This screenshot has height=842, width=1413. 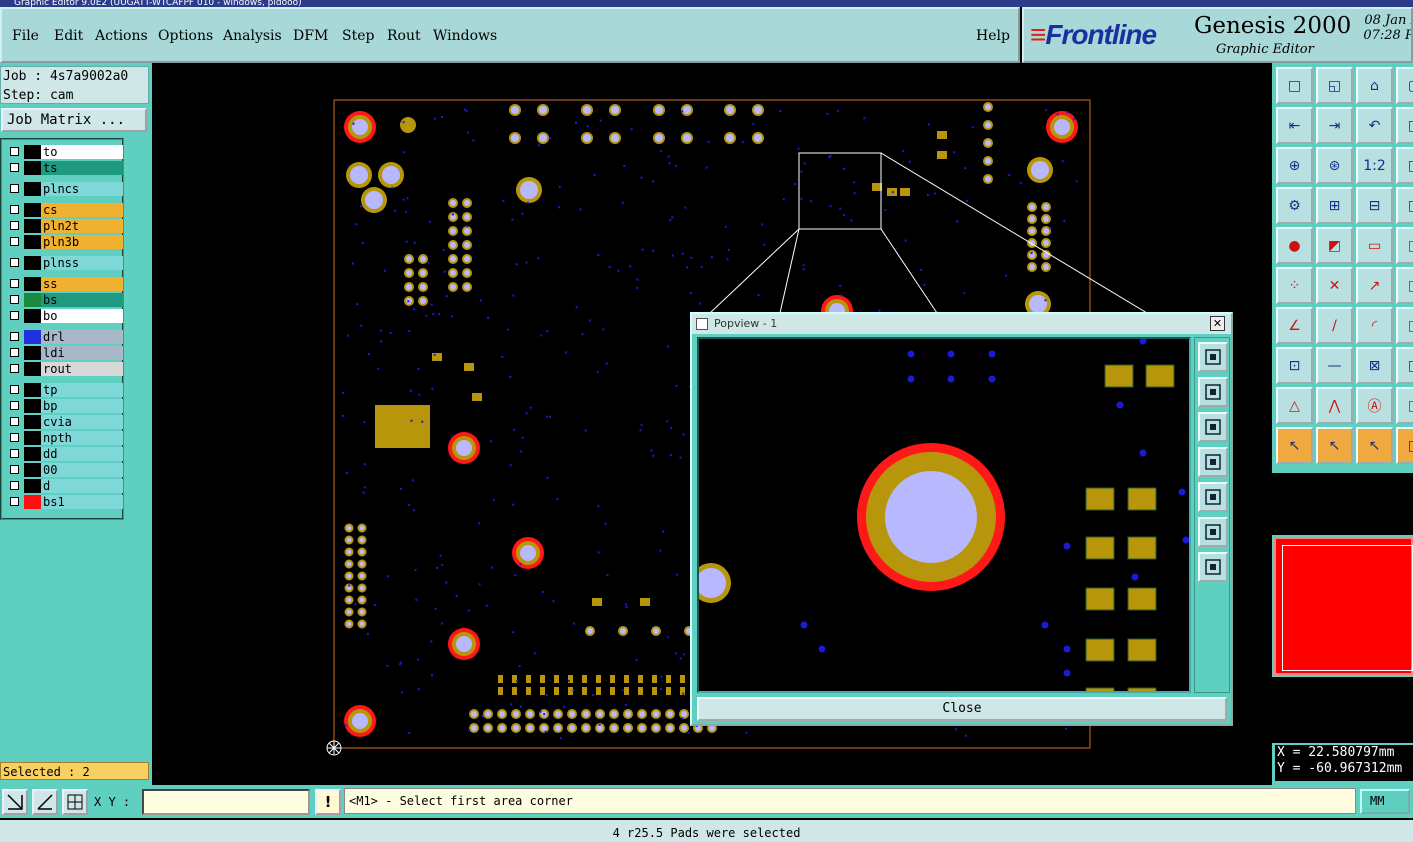 What do you see at coordinates (1294, 405) in the screenshot?
I see `triangle-icon: △` at bounding box center [1294, 405].